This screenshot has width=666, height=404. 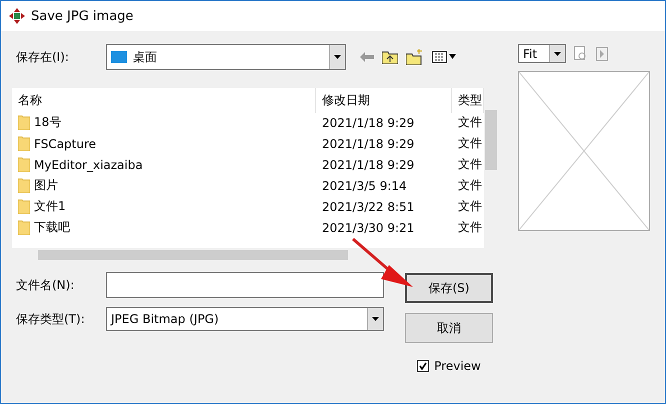 I want to click on back-arrow-icon, so click(x=367, y=57).